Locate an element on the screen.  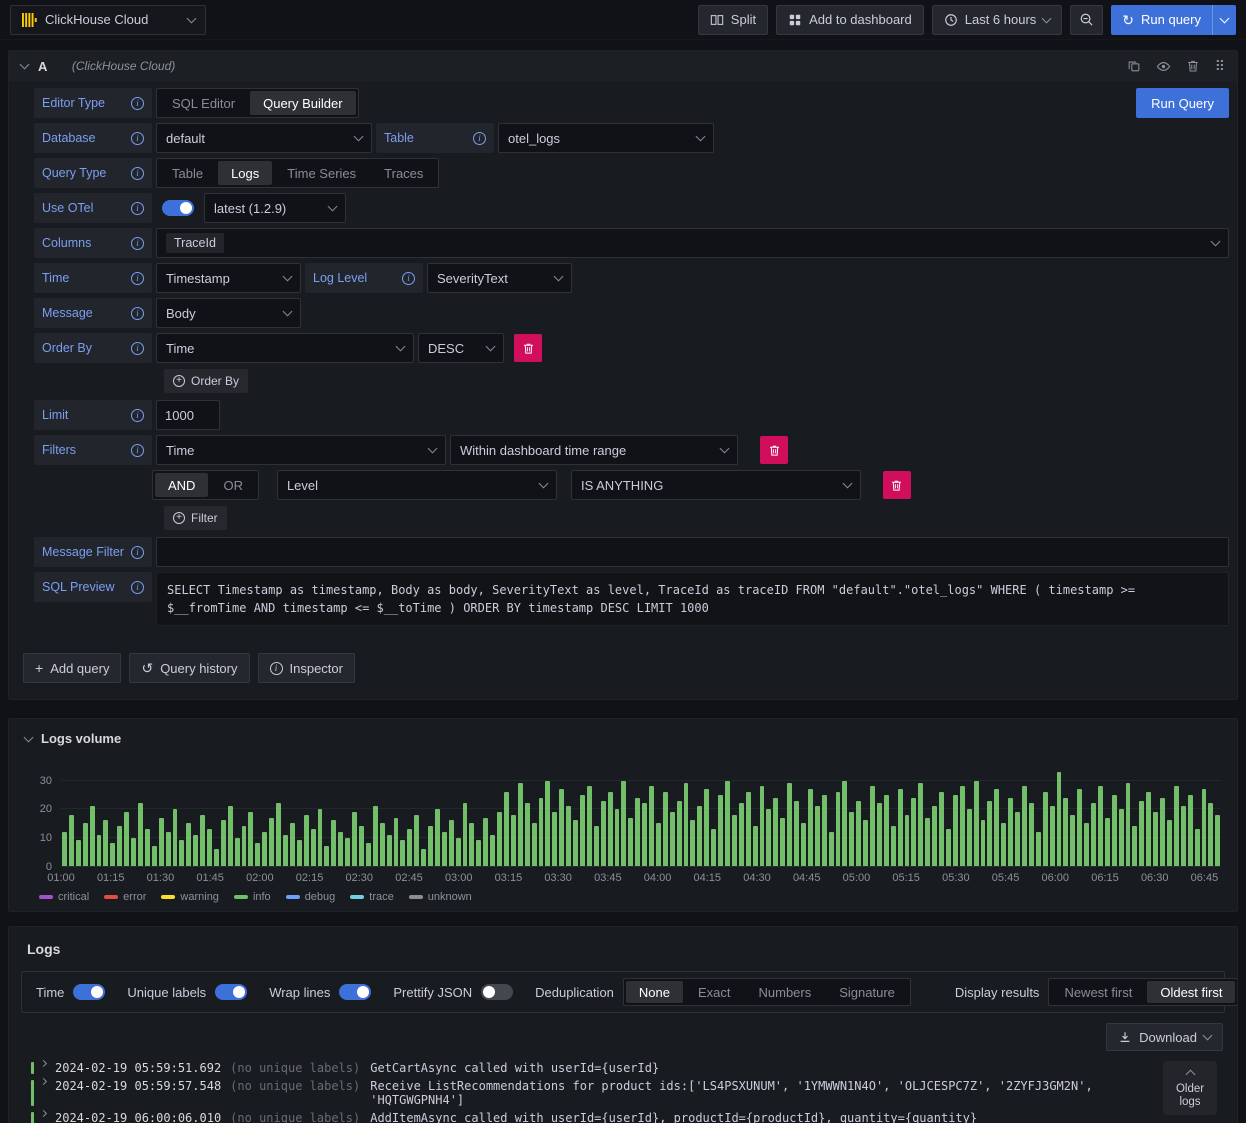
newest-first-option: Newest first is located at coordinates (1098, 992).